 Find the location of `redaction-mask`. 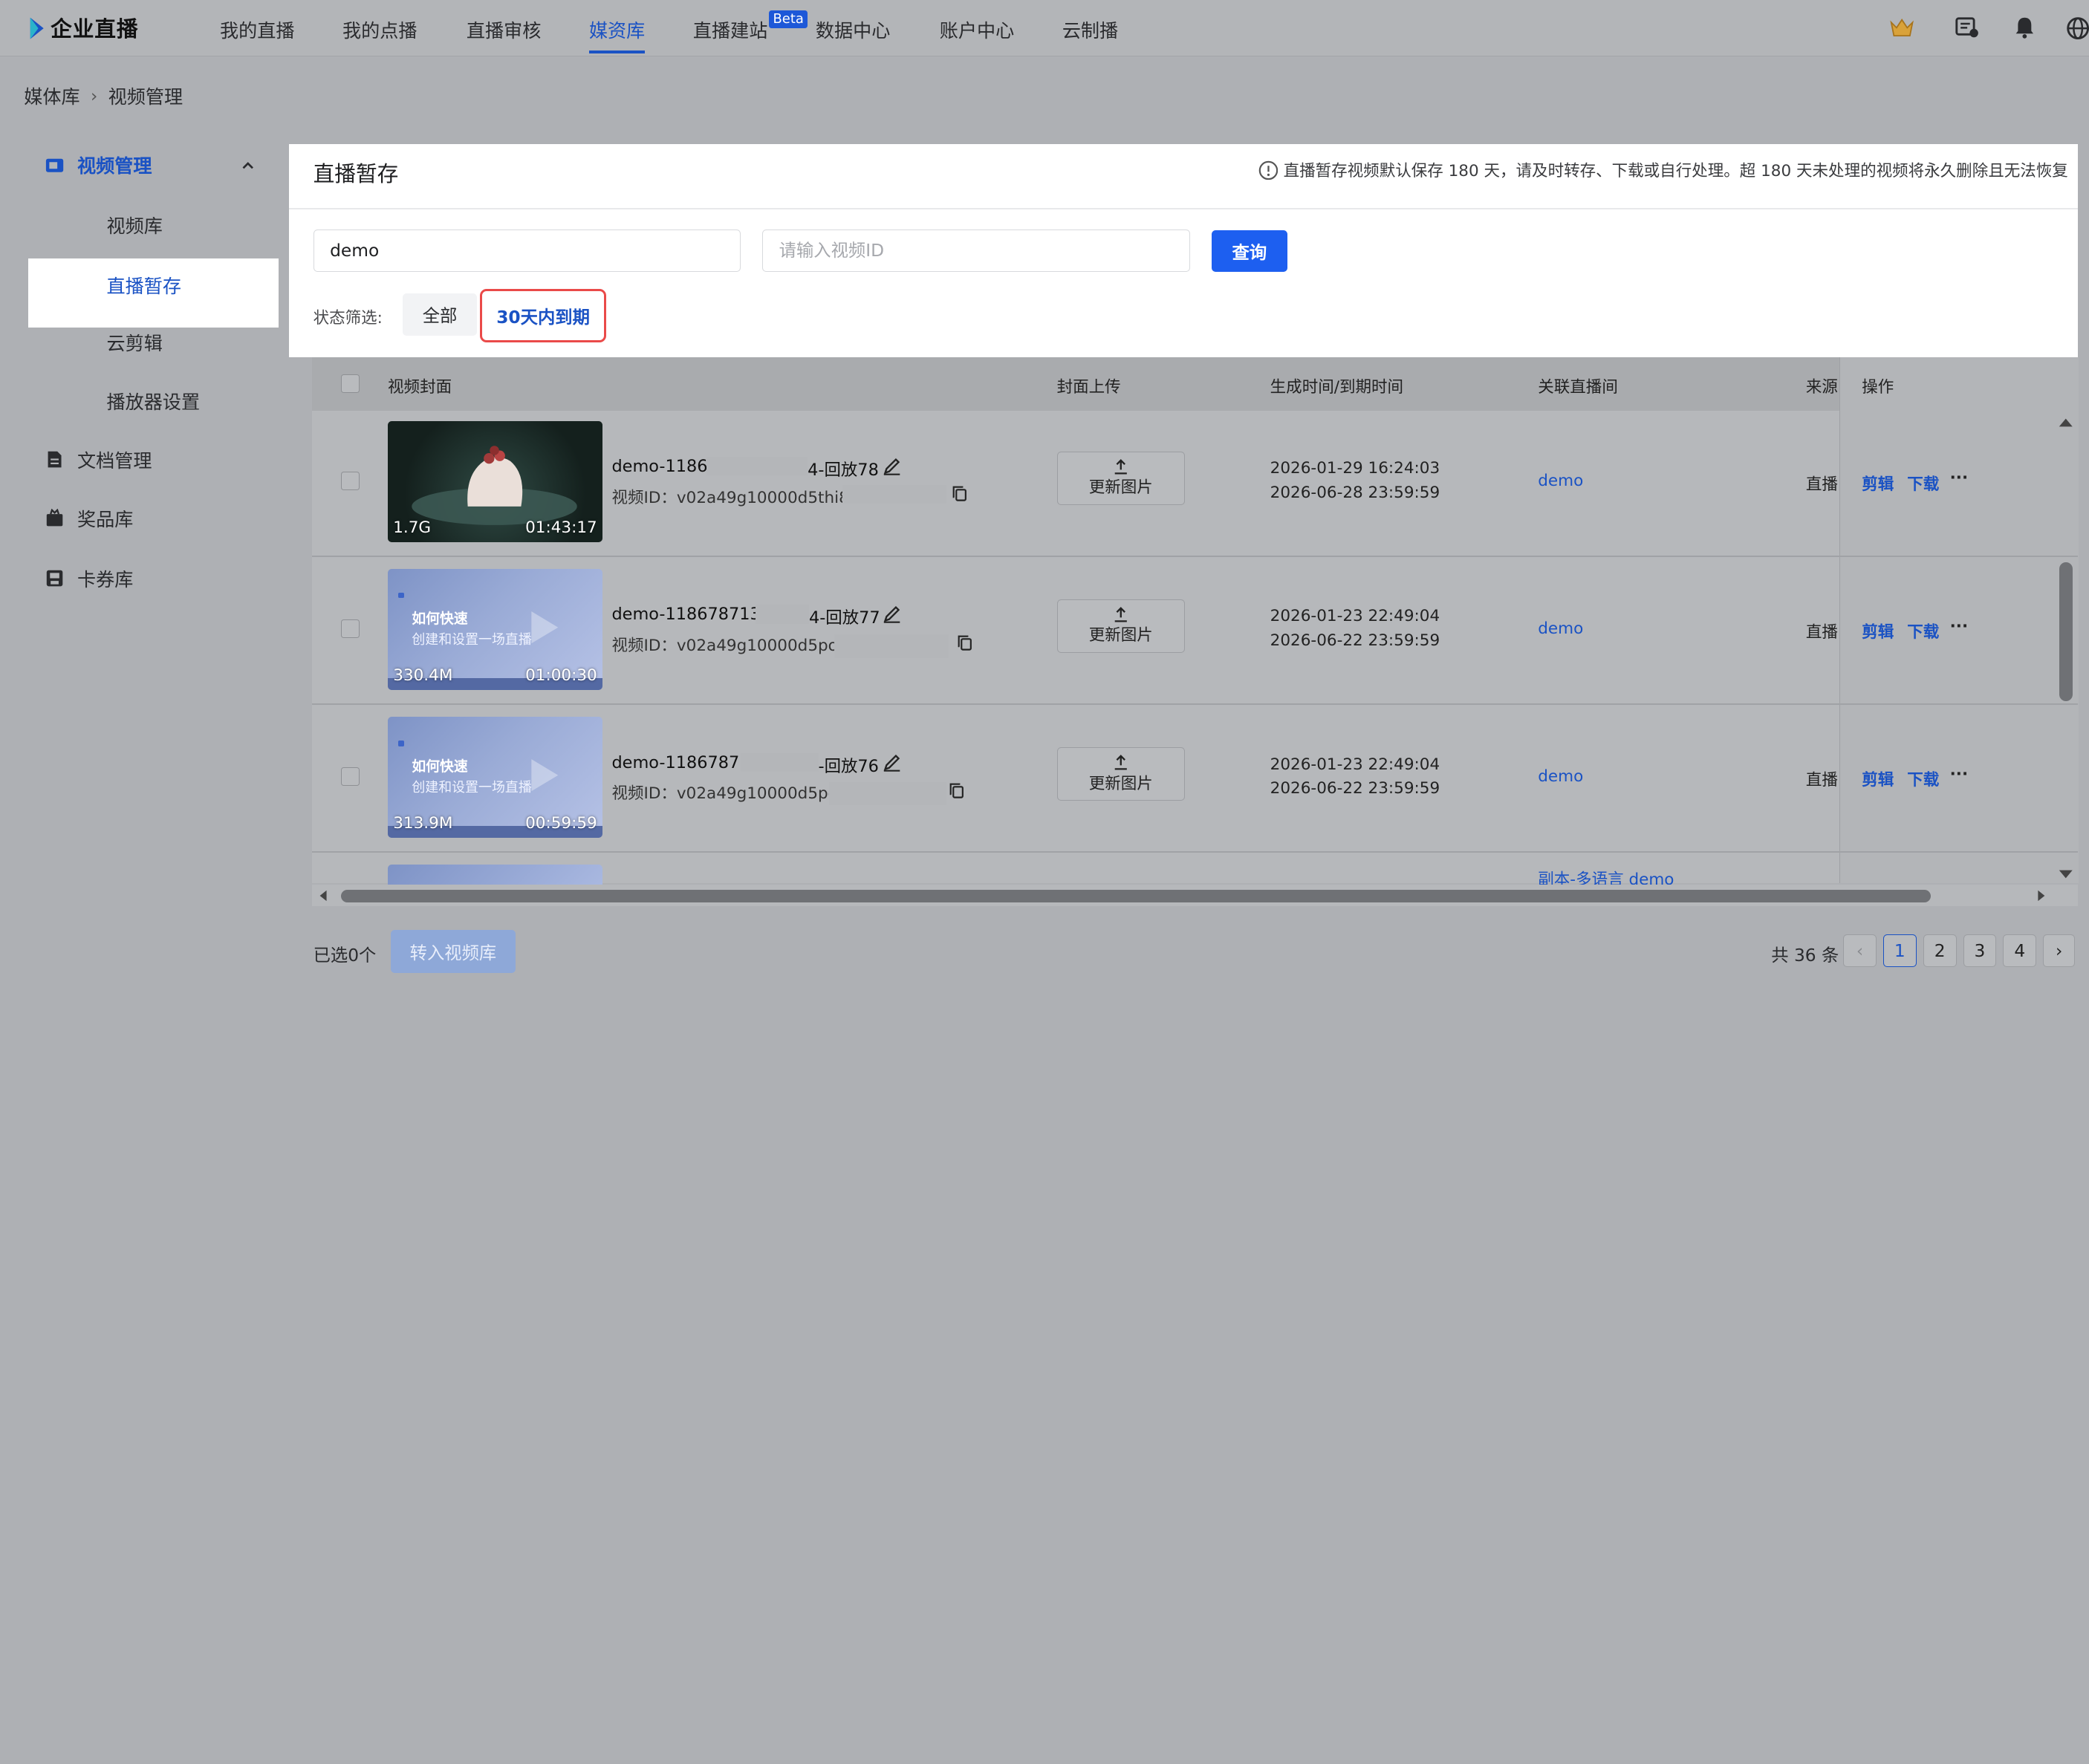

redaction-mask is located at coordinates (887, 793).